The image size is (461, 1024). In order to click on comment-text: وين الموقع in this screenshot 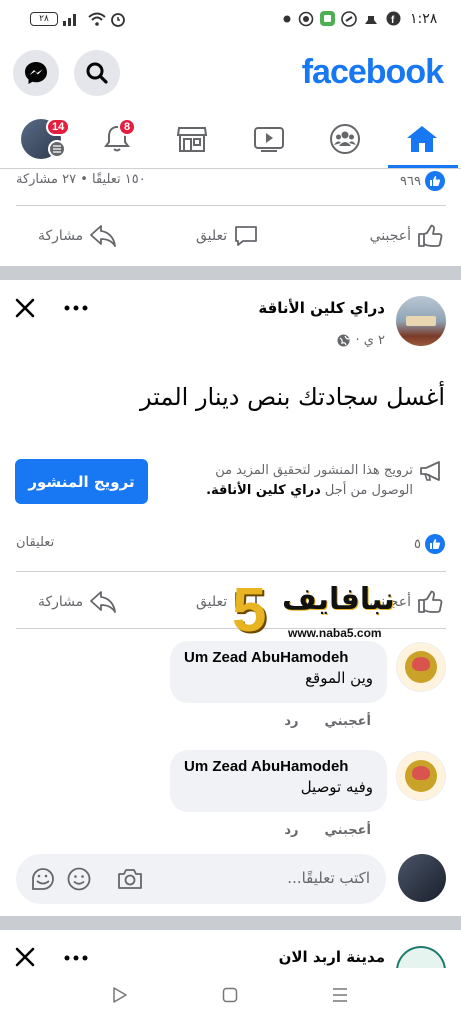, I will do `click(339, 678)`.